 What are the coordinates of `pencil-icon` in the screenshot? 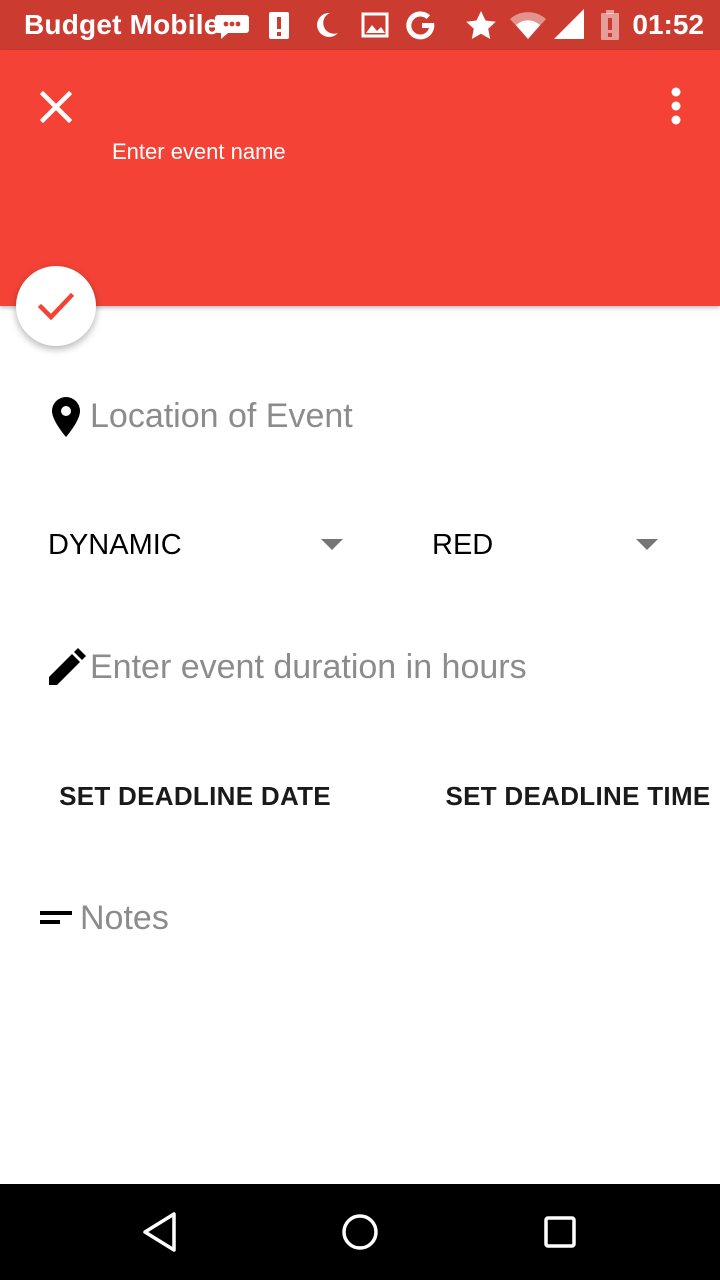 It's located at (67, 666).